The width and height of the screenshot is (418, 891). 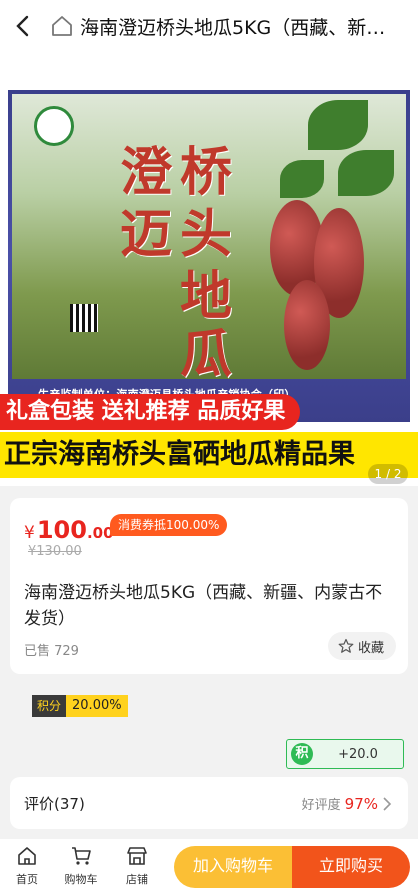 What do you see at coordinates (49, 706) in the screenshot?
I see `points-label: 积分` at bounding box center [49, 706].